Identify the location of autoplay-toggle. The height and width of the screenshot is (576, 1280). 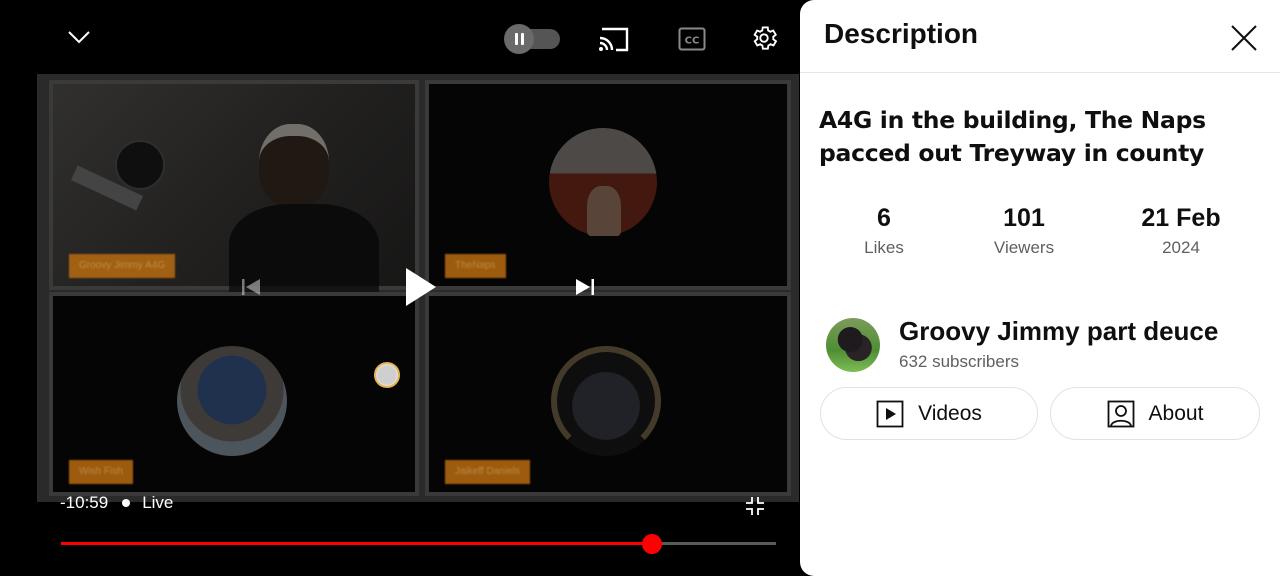
(532, 39).